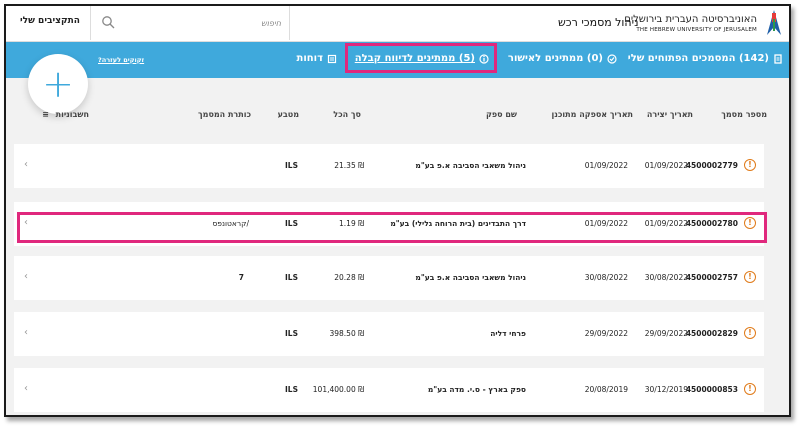 This screenshot has height=427, width=800. What do you see at coordinates (72, 114) in the screenshot?
I see `column-header-invoices-label: חשבוניות` at bounding box center [72, 114].